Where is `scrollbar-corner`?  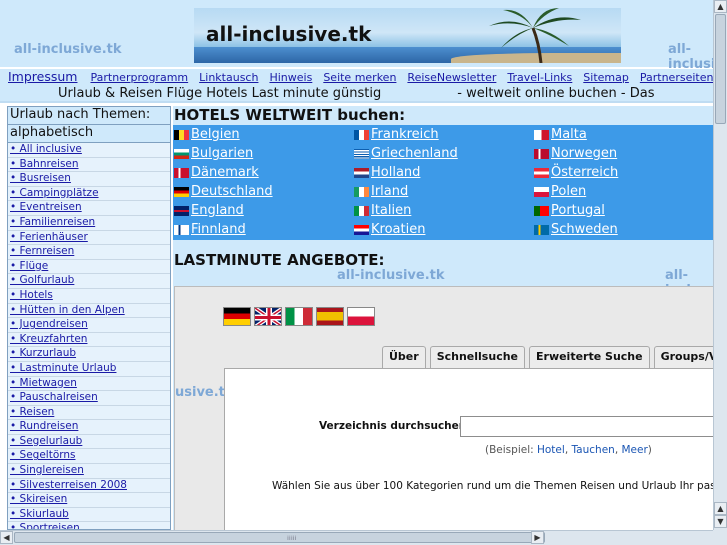
scrollbar-corner is located at coordinates (720, 537).